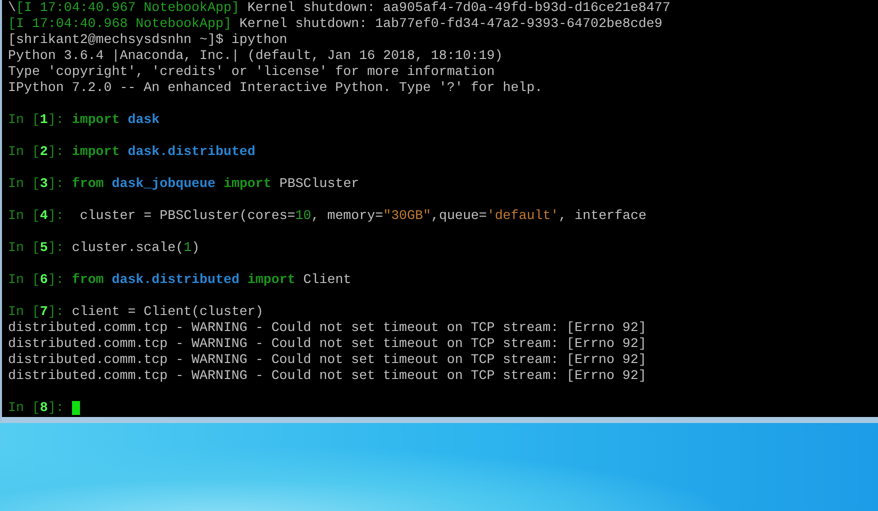 Image resolution: width=878 pixels, height=511 pixels. I want to click on output-line: [shrikant2@mechsysdsnhn ~]$ ipython, so click(148, 40).